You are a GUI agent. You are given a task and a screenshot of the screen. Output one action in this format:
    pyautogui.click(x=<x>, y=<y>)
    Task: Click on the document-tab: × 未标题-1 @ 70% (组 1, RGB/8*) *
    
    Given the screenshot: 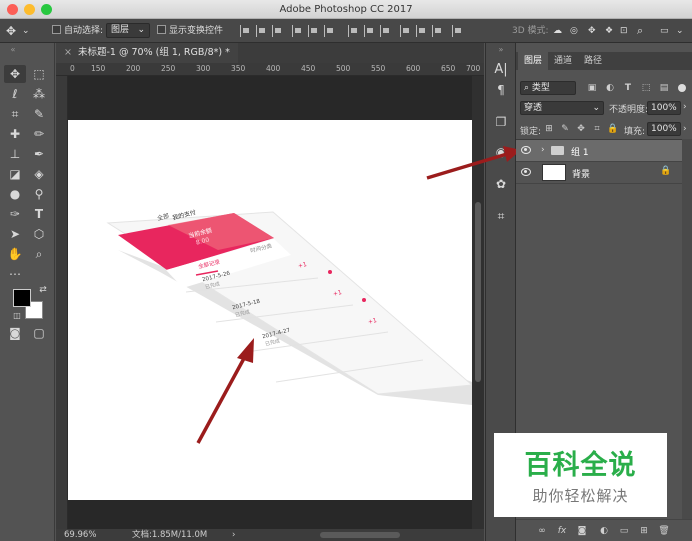 What is the action you would take?
    pyautogui.click(x=147, y=53)
    